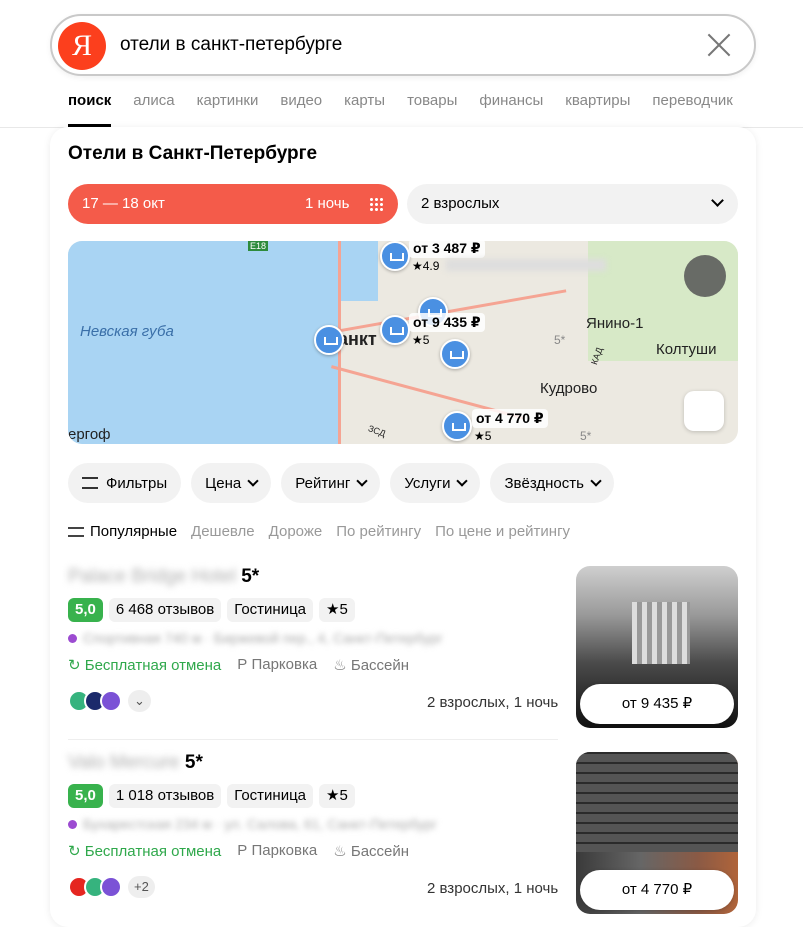 This screenshot has width=803, height=927. I want to click on guests-label: 2 взрослых, so click(460, 203).